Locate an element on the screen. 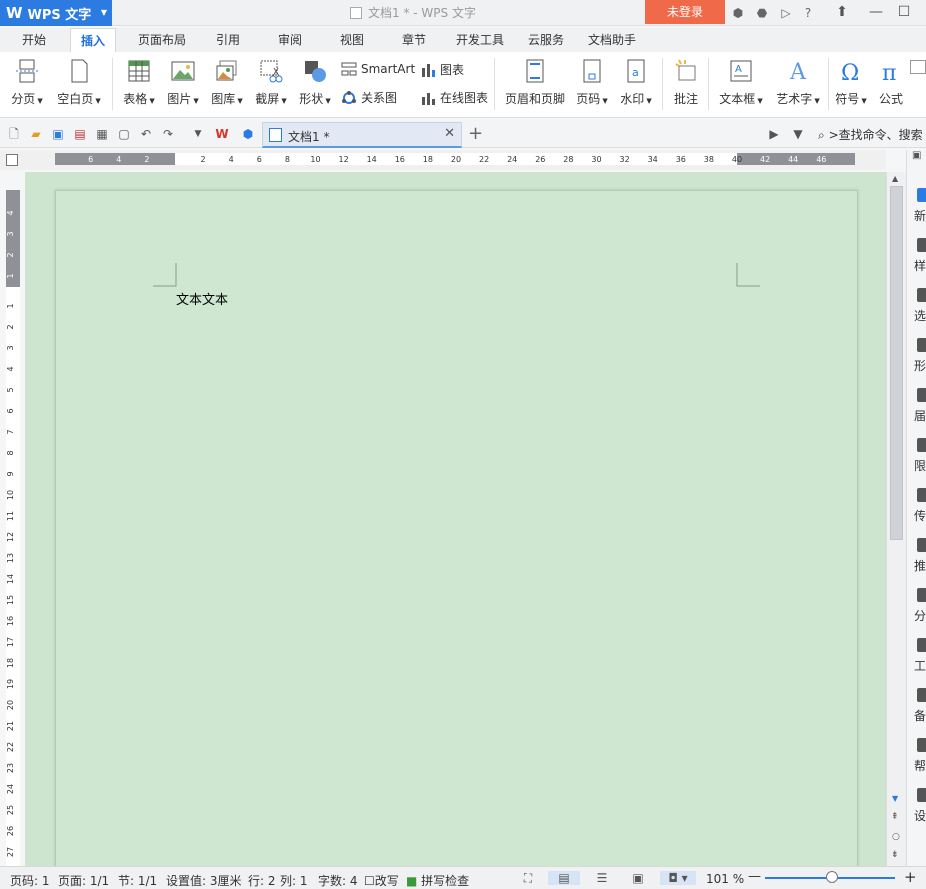  tab-review: 审阅 is located at coordinates (290, 40).